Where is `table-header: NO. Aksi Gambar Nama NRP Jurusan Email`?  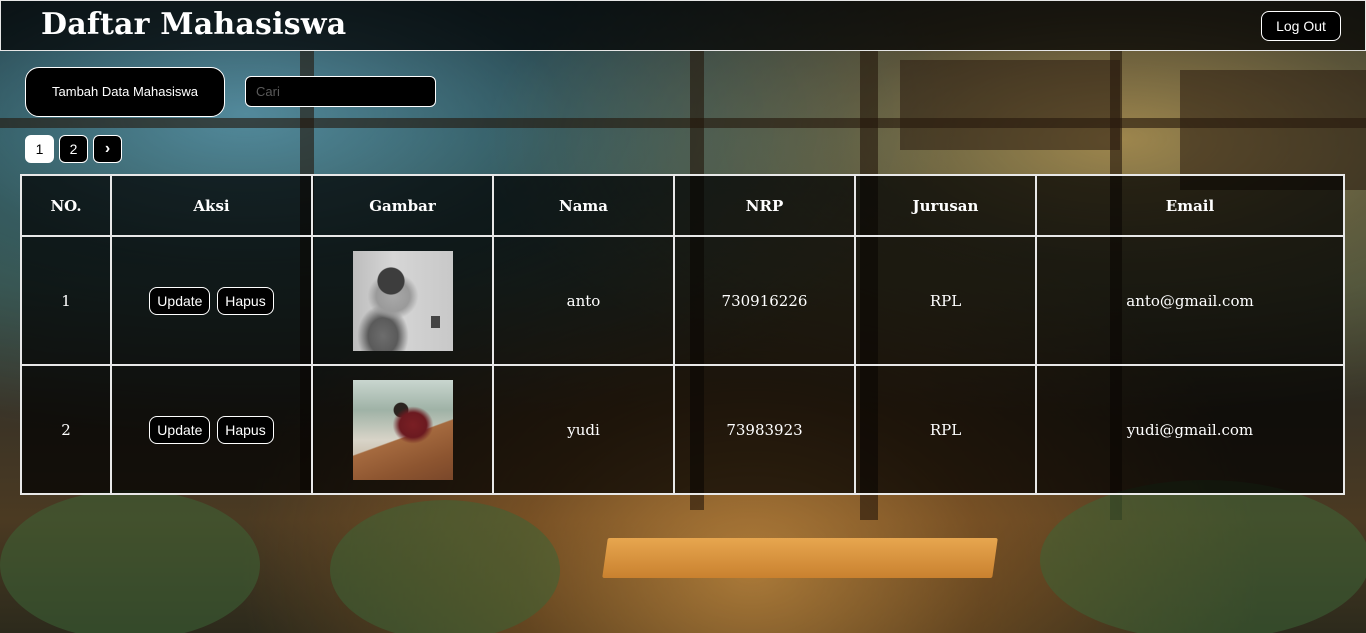
table-header: NO. Aksi Gambar Nama NRP Jurusan Email is located at coordinates (682, 205).